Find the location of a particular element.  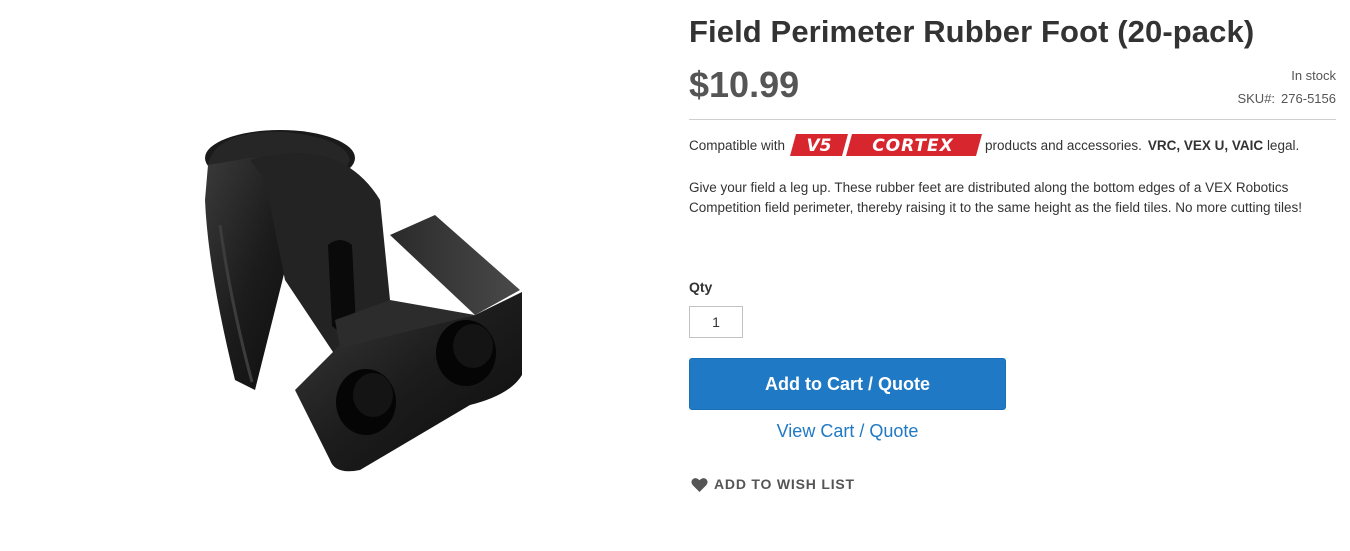

compat-legal-suffix: legal. is located at coordinates (1283, 145).